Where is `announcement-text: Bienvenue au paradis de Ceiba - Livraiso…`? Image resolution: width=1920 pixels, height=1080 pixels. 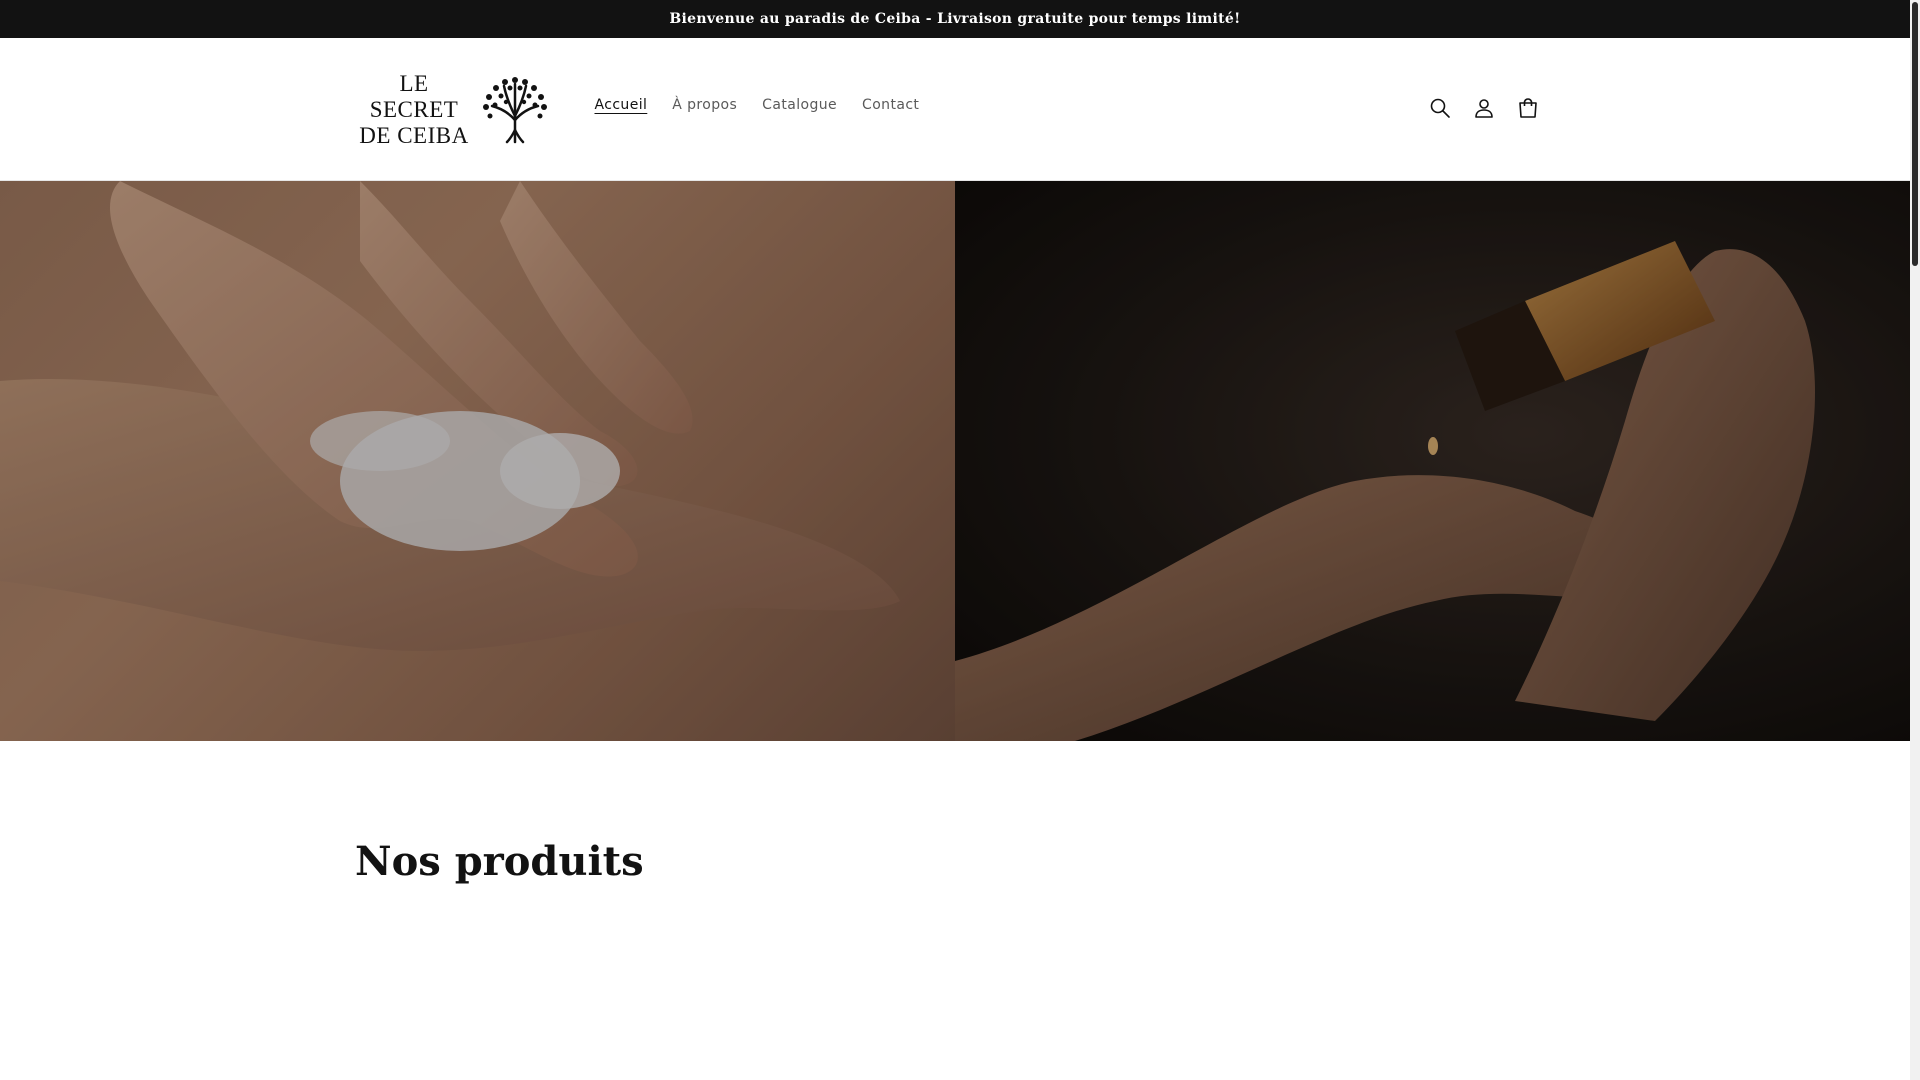 announcement-text: Bienvenue au paradis de Ceiba - Livraiso… is located at coordinates (955, 19).